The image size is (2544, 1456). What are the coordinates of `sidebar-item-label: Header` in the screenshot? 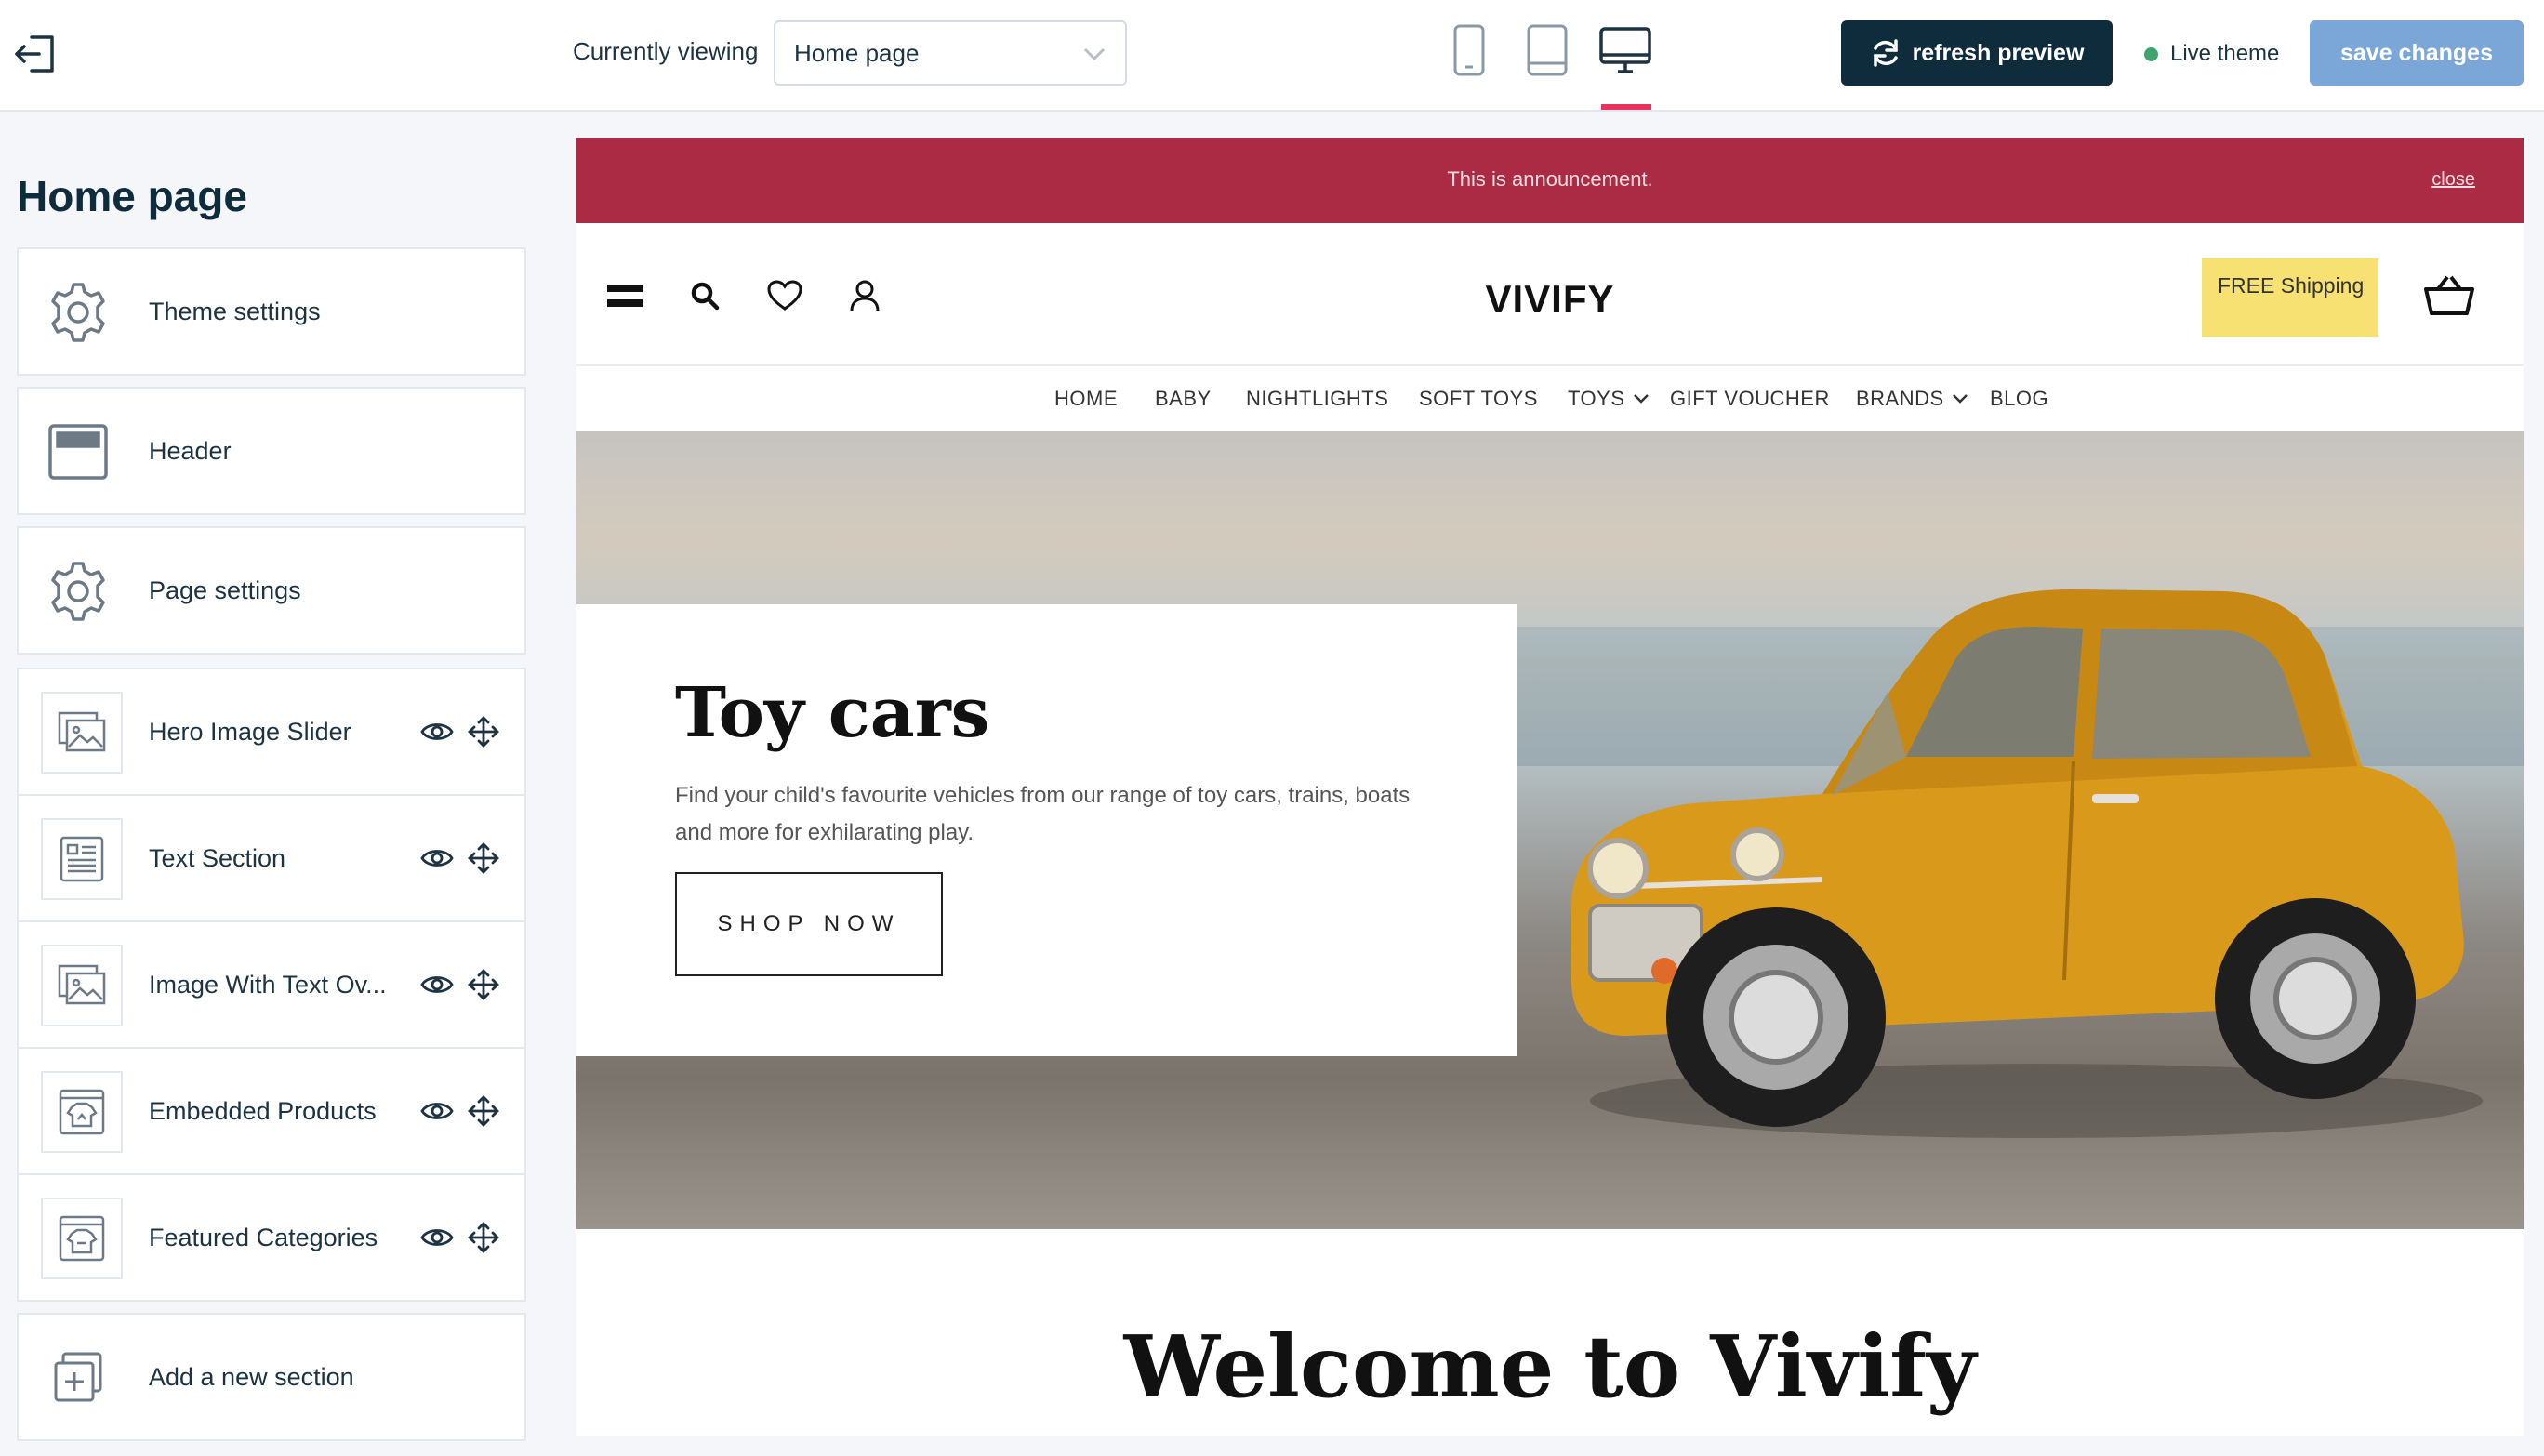 It's located at (190, 450).